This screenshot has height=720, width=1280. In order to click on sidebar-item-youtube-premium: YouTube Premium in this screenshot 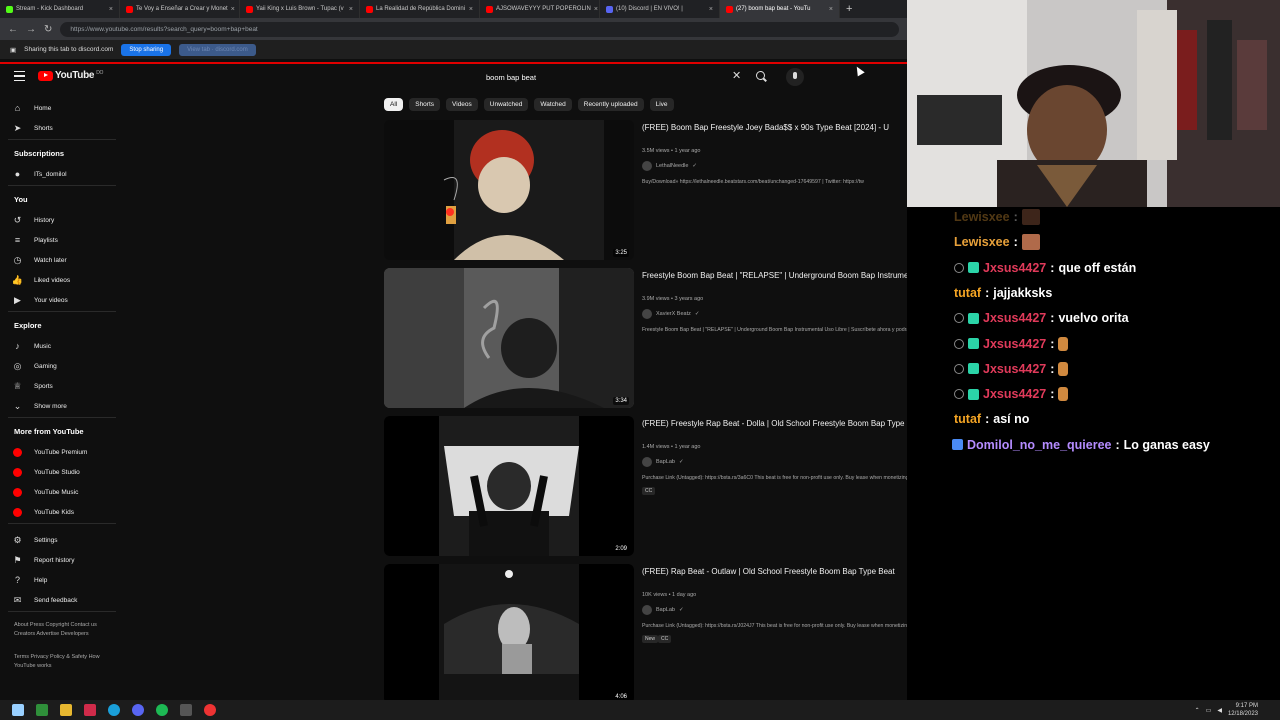, I will do `click(49, 452)`.